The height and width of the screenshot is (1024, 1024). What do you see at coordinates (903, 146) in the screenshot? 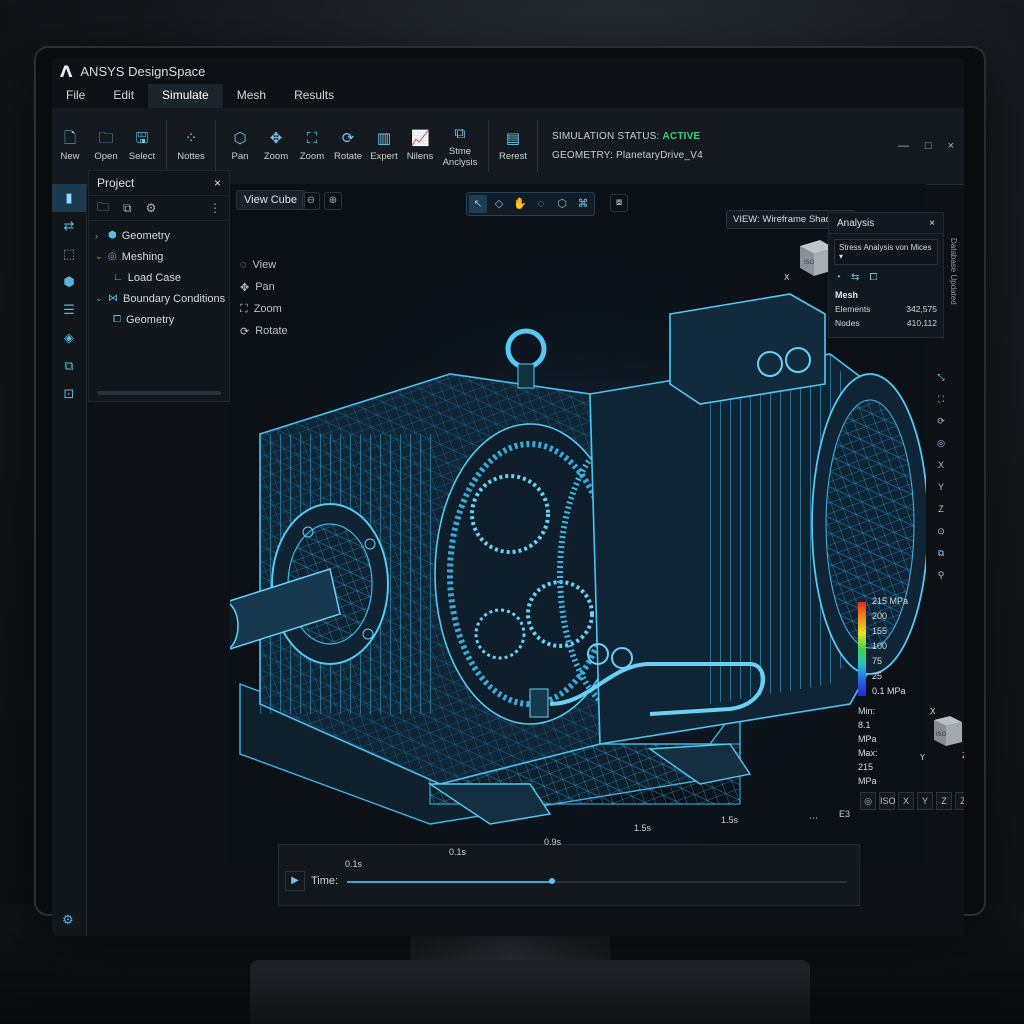
I see `minimize-button: —` at bounding box center [903, 146].